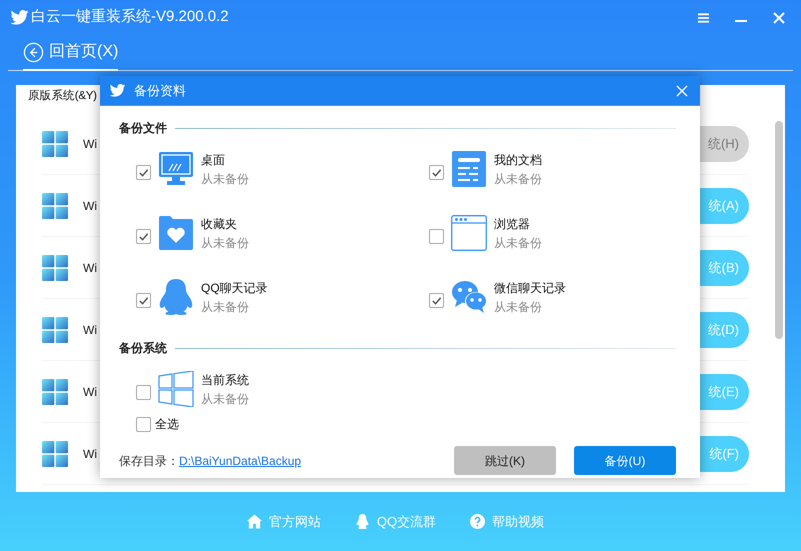 The width and height of the screenshot is (801, 551). Describe the element at coordinates (234, 287) in the screenshot. I see `item-label: QQ聊天记录` at that location.